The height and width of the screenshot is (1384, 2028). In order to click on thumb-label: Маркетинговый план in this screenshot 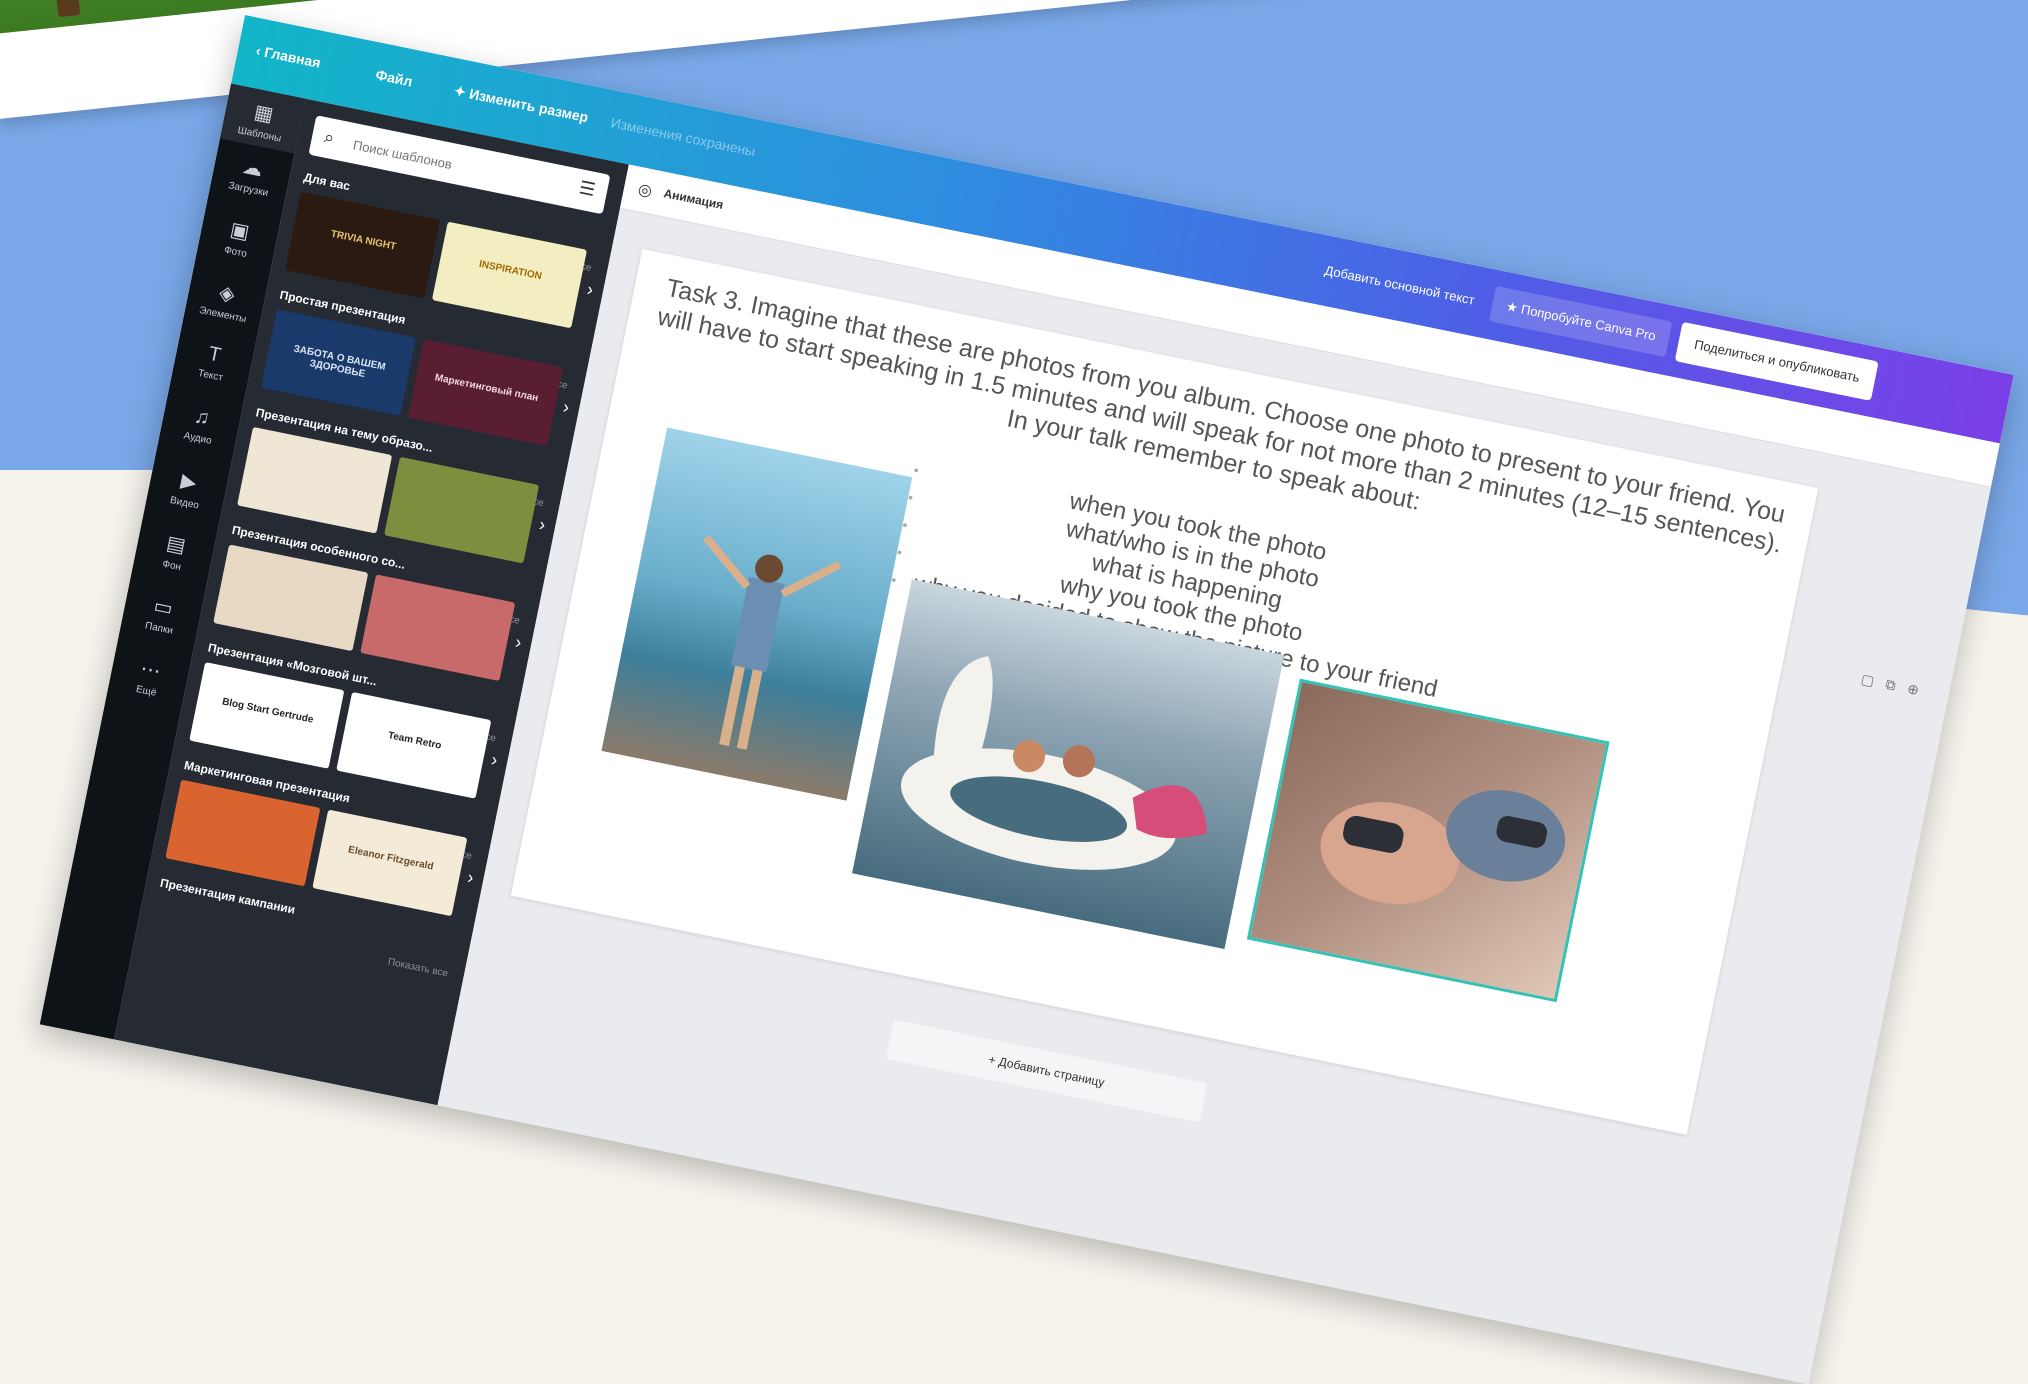, I will do `click(486, 388)`.